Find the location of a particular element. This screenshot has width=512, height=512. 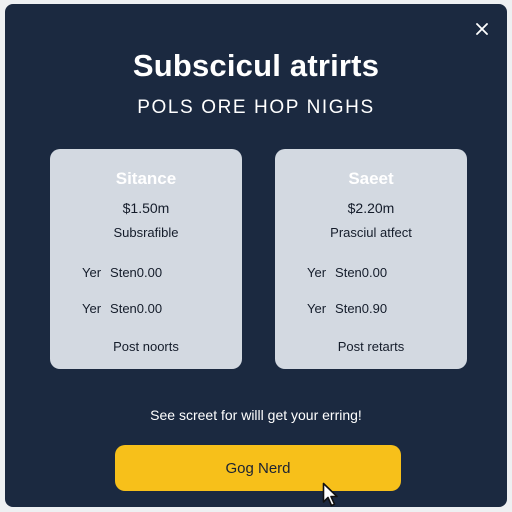

modal-title: Subscicul atrirts is located at coordinates (256, 65).